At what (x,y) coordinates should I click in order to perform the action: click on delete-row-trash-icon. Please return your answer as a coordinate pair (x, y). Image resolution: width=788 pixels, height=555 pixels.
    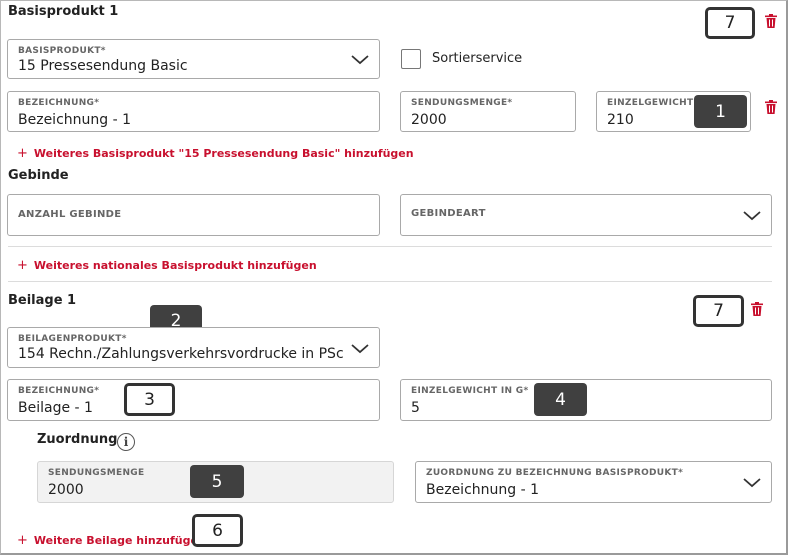
    Looking at the image, I should click on (771, 107).